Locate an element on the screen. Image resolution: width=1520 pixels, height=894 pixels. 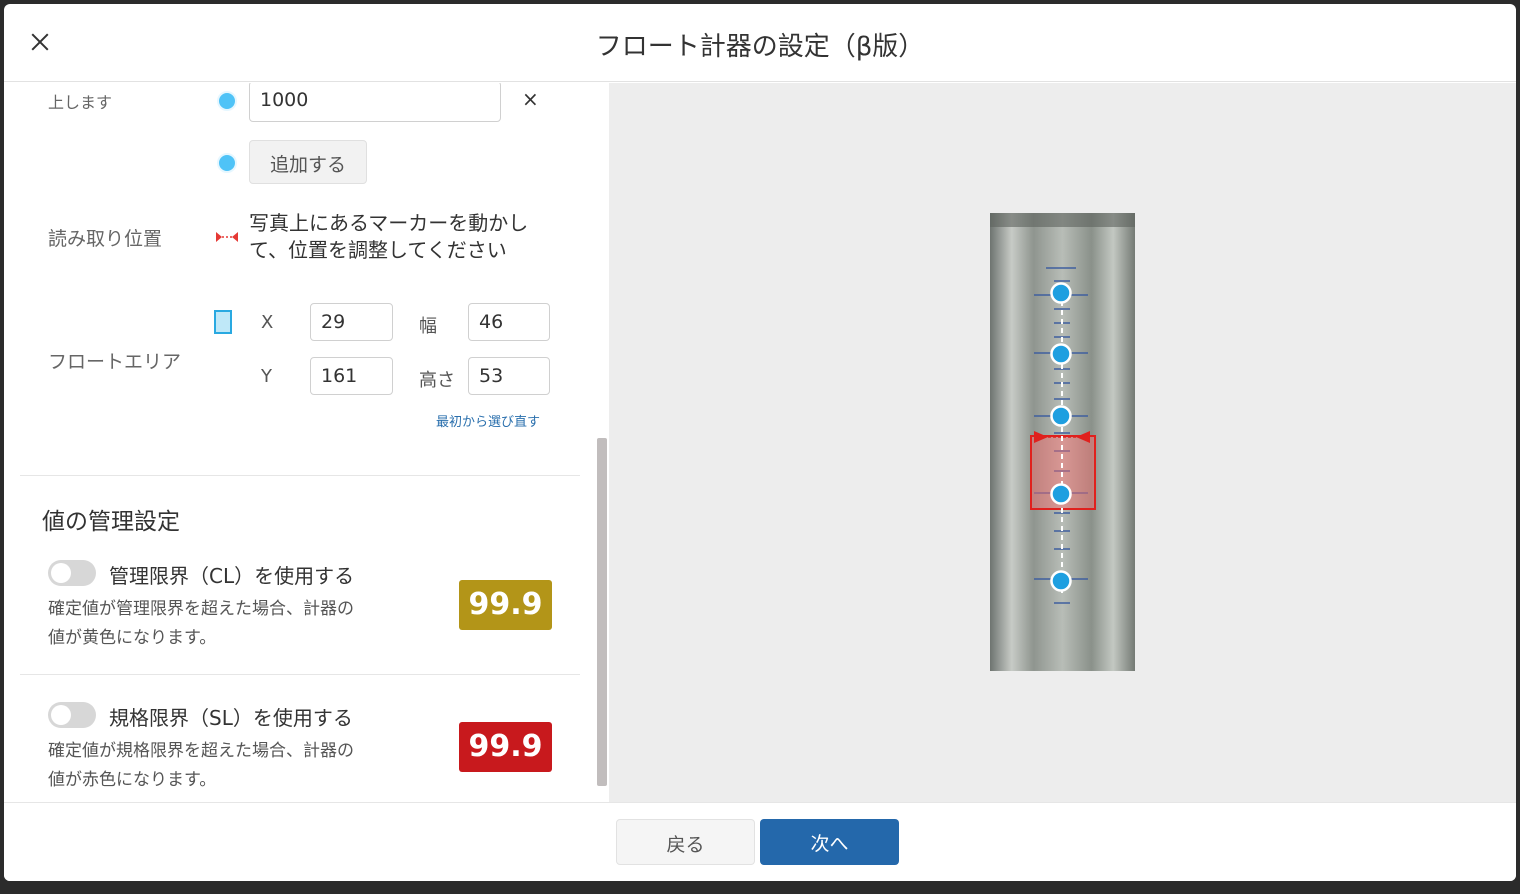
dialog-footer: 戻る 次へ is located at coordinates (760, 841).